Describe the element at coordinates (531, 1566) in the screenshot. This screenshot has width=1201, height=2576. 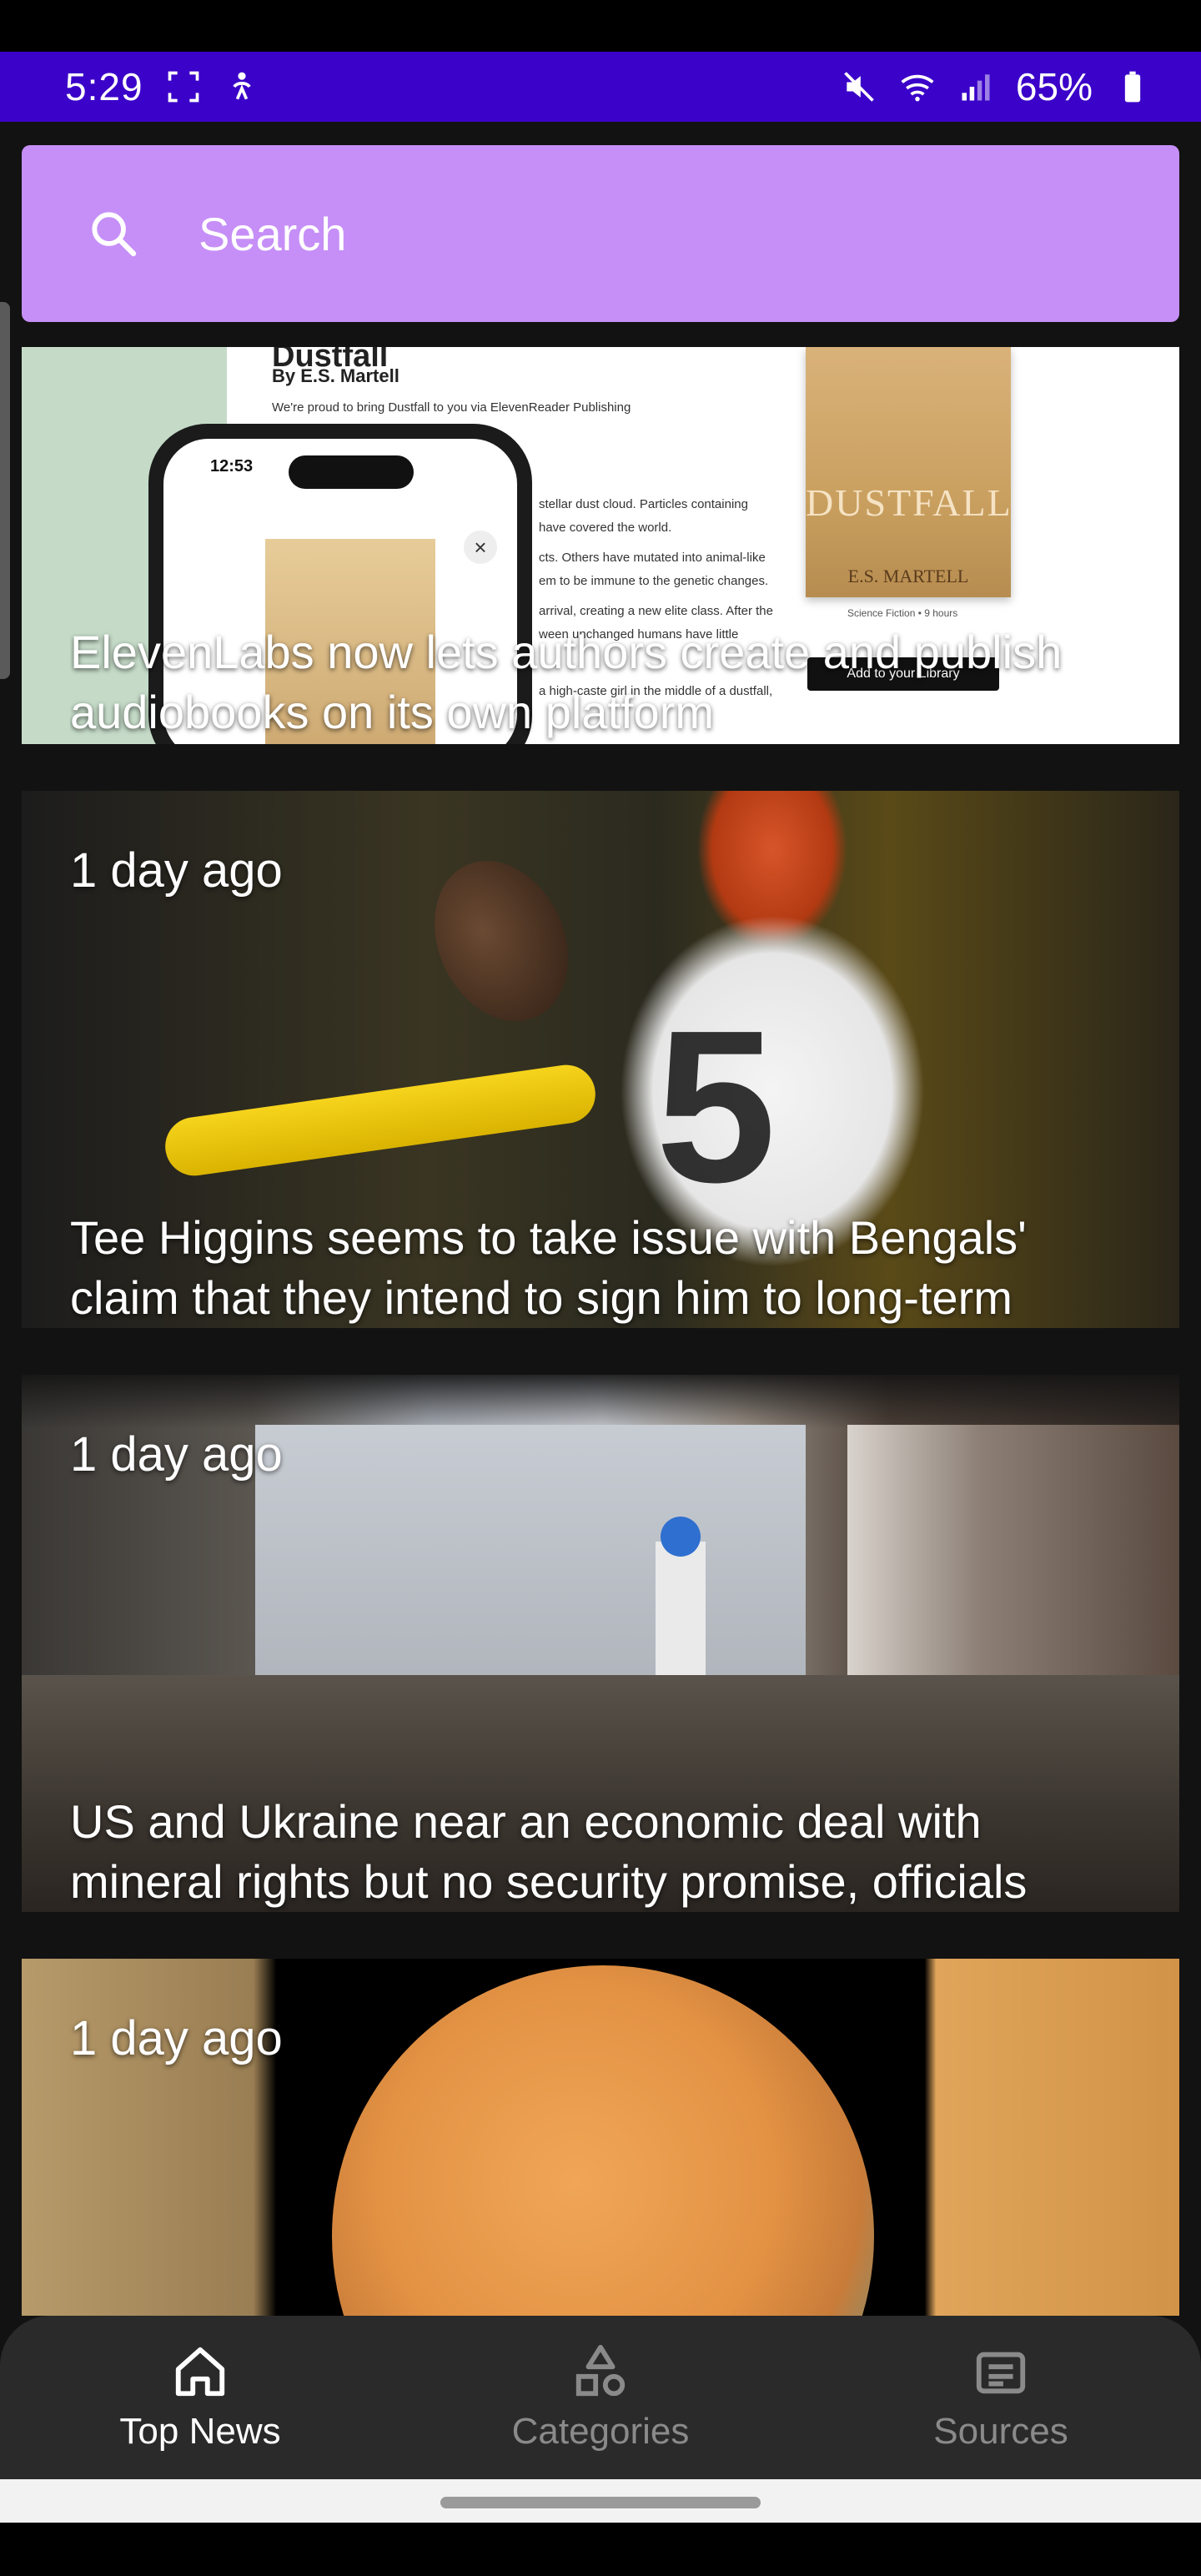
I see `article-image-sky` at that location.